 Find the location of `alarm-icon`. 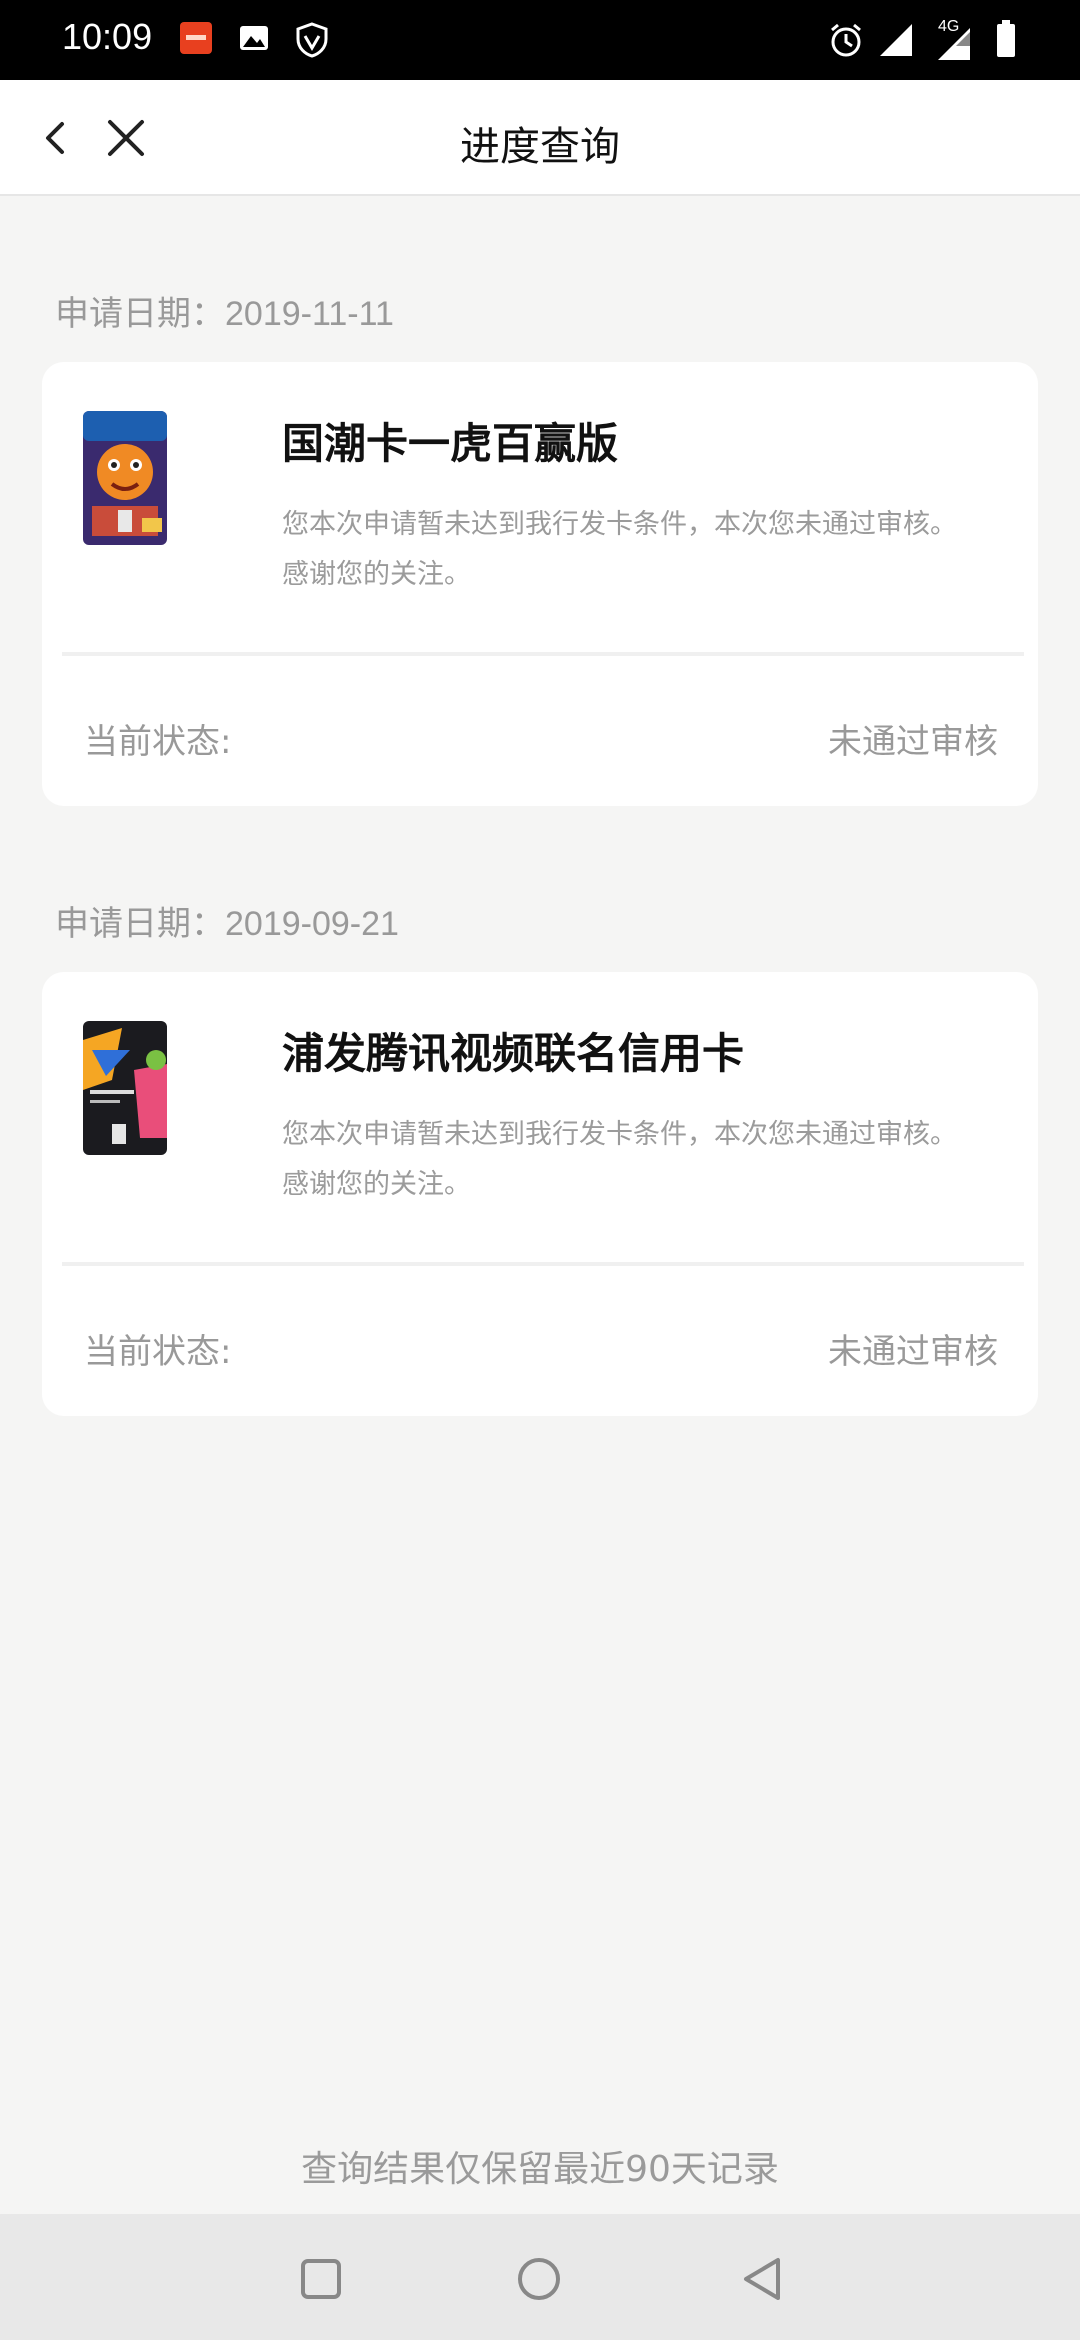

alarm-icon is located at coordinates (846, 40).